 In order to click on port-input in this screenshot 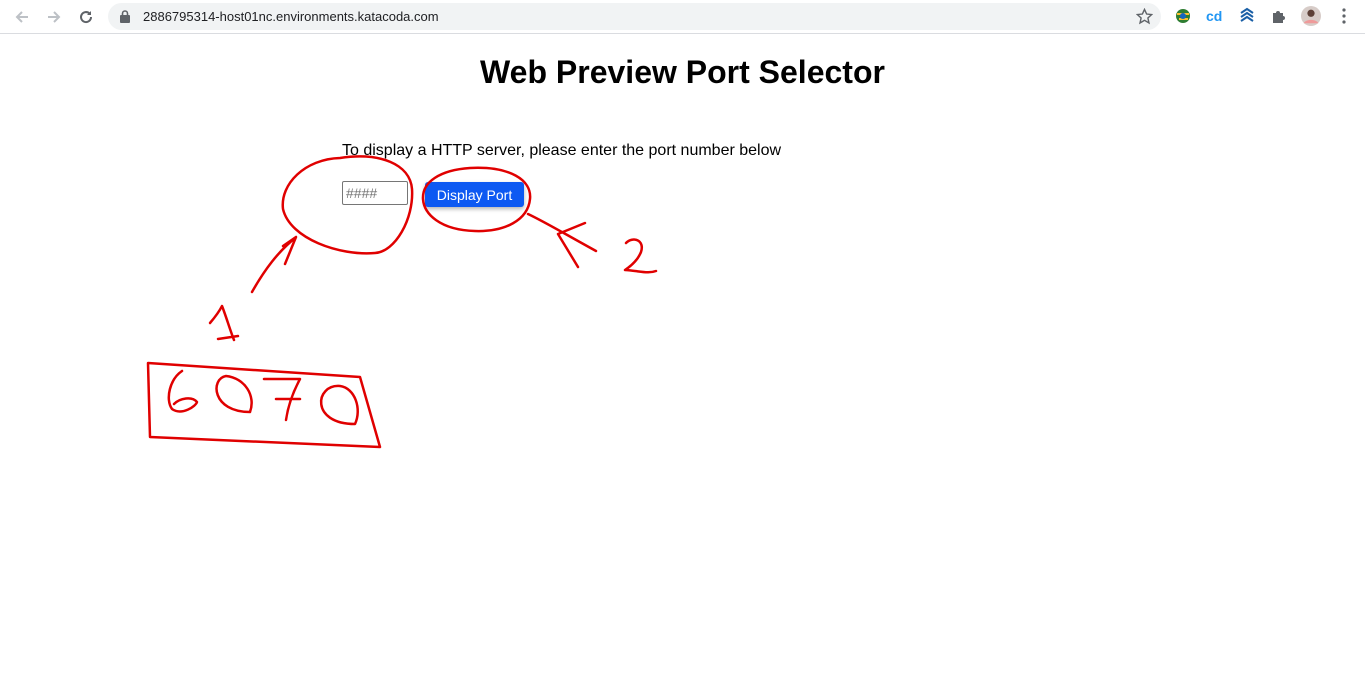, I will do `click(375, 193)`.